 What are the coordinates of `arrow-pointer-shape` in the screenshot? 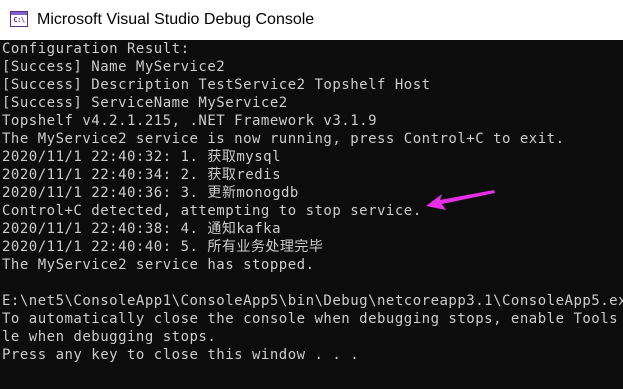 It's located at (460, 200).